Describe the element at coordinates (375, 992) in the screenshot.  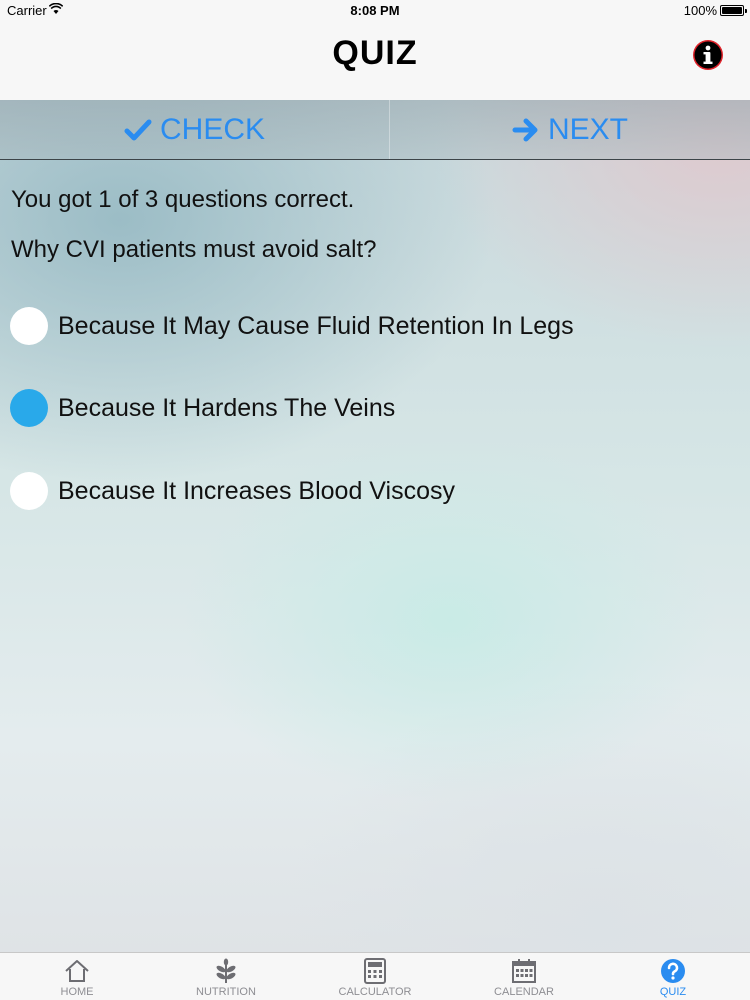
I see `tab-label: CALCULATOR` at that location.